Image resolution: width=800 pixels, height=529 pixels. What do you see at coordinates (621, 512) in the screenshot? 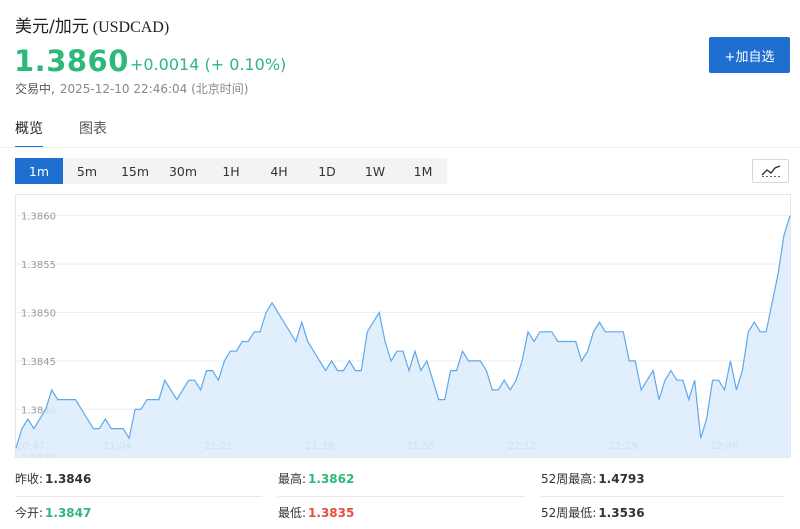
I see `stat-value: 1.3536` at bounding box center [621, 512].